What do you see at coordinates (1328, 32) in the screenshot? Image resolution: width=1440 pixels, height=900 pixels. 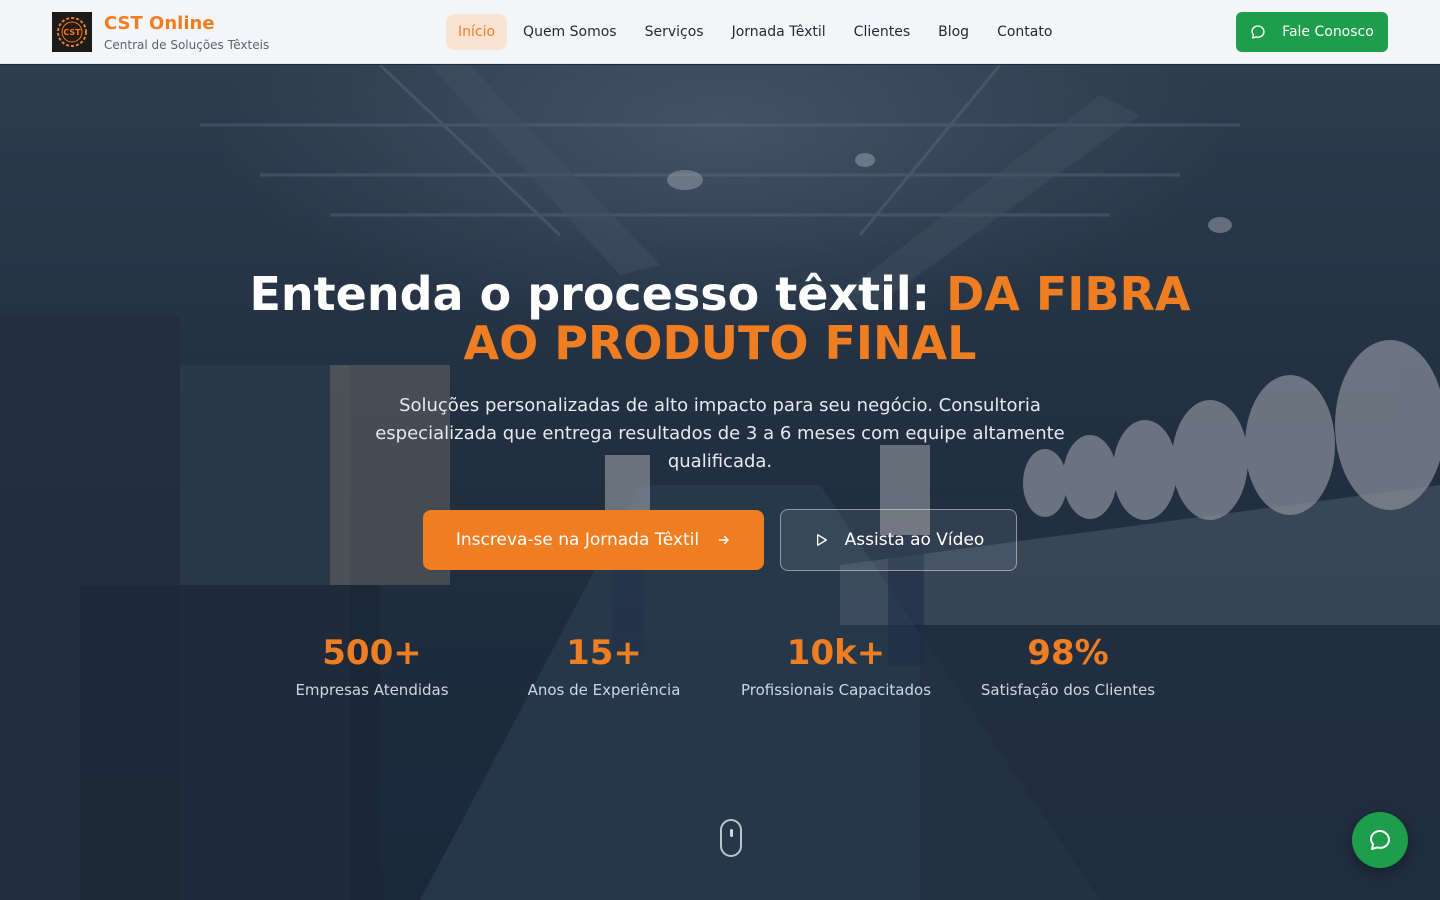 I see `fale-conosco-label: Fale Conosco` at bounding box center [1328, 32].